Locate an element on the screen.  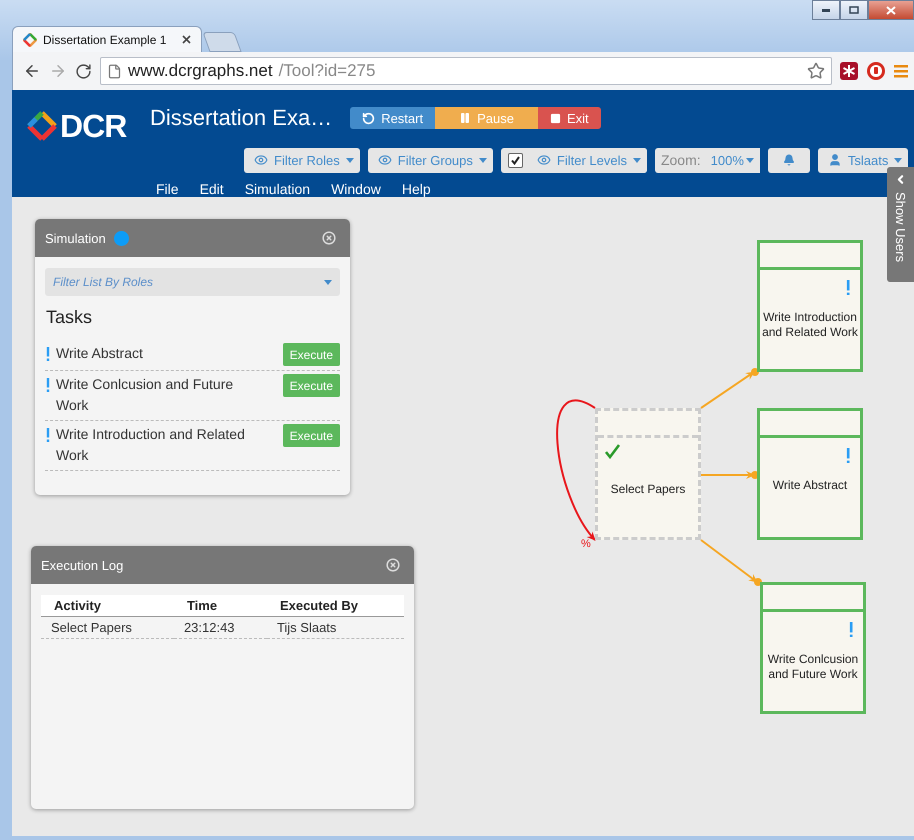
event-node: Write Abstract is located at coordinates (810, 474).